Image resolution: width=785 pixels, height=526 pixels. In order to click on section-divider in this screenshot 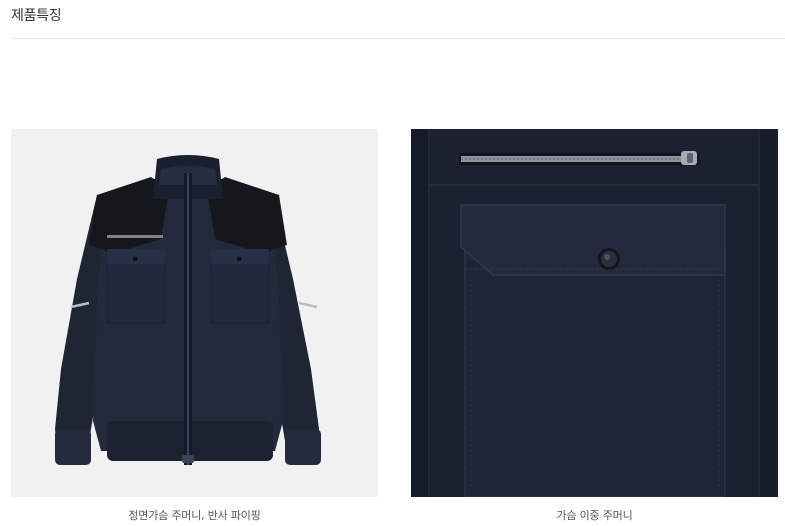, I will do `click(398, 38)`.